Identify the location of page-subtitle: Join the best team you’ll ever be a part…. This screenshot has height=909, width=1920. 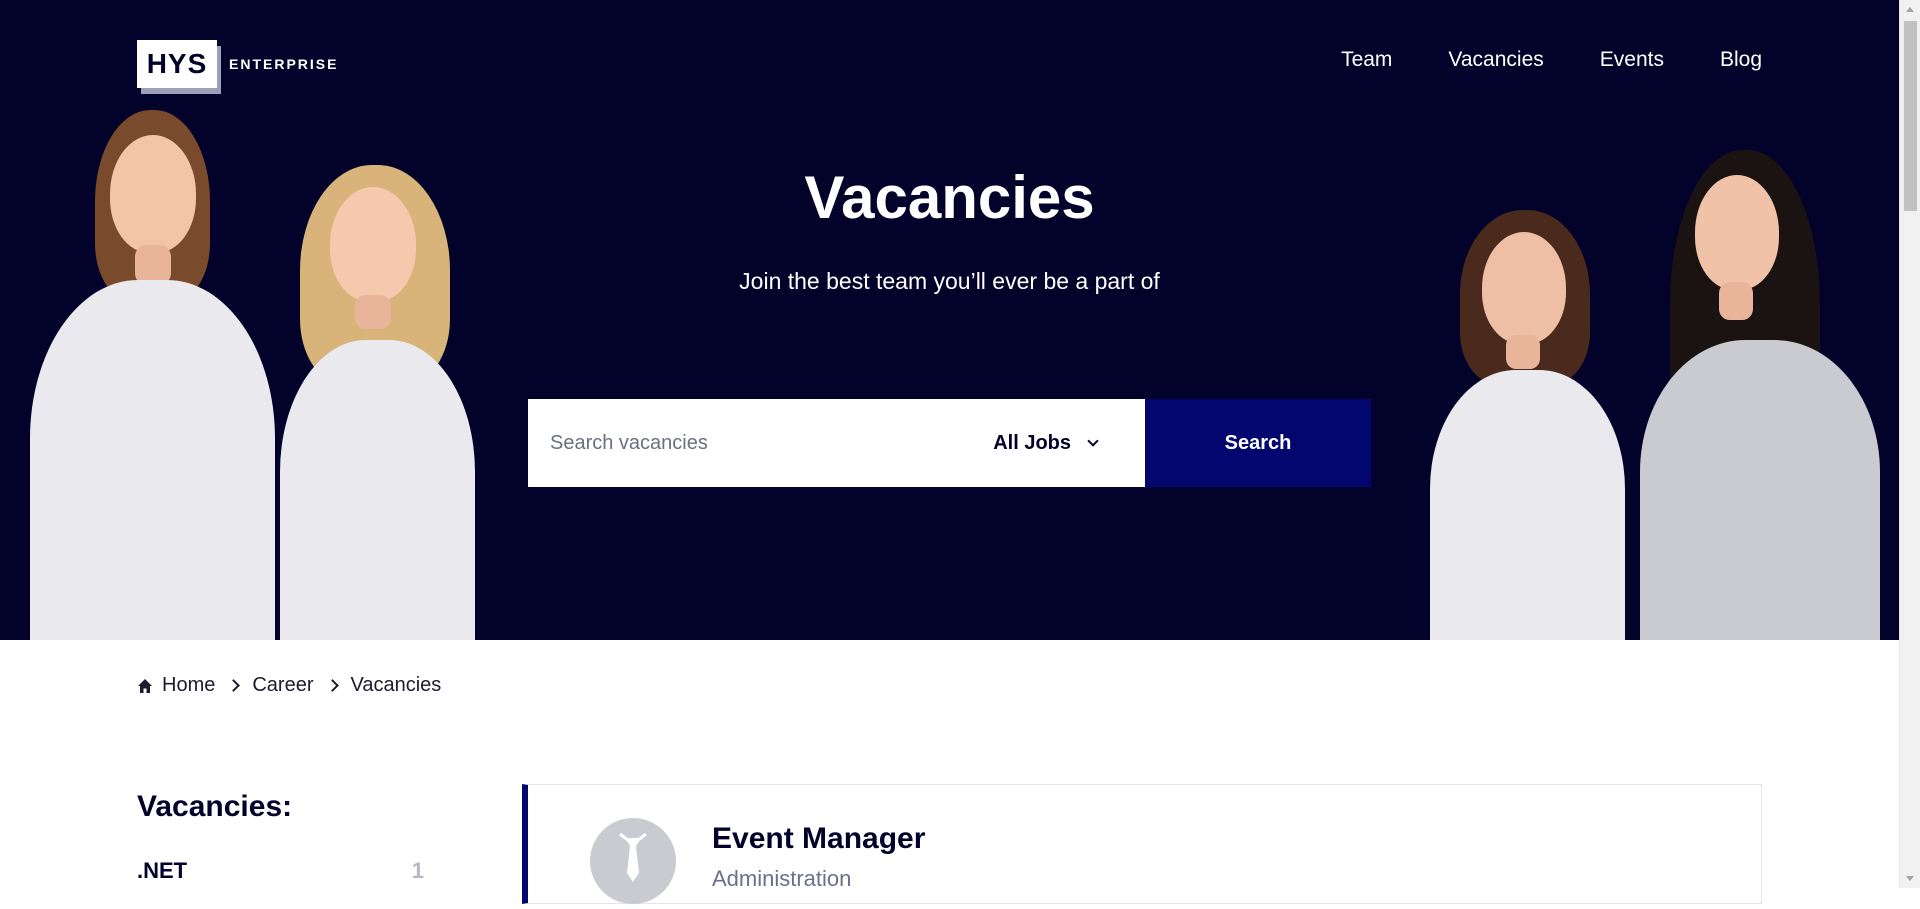
(949, 281).